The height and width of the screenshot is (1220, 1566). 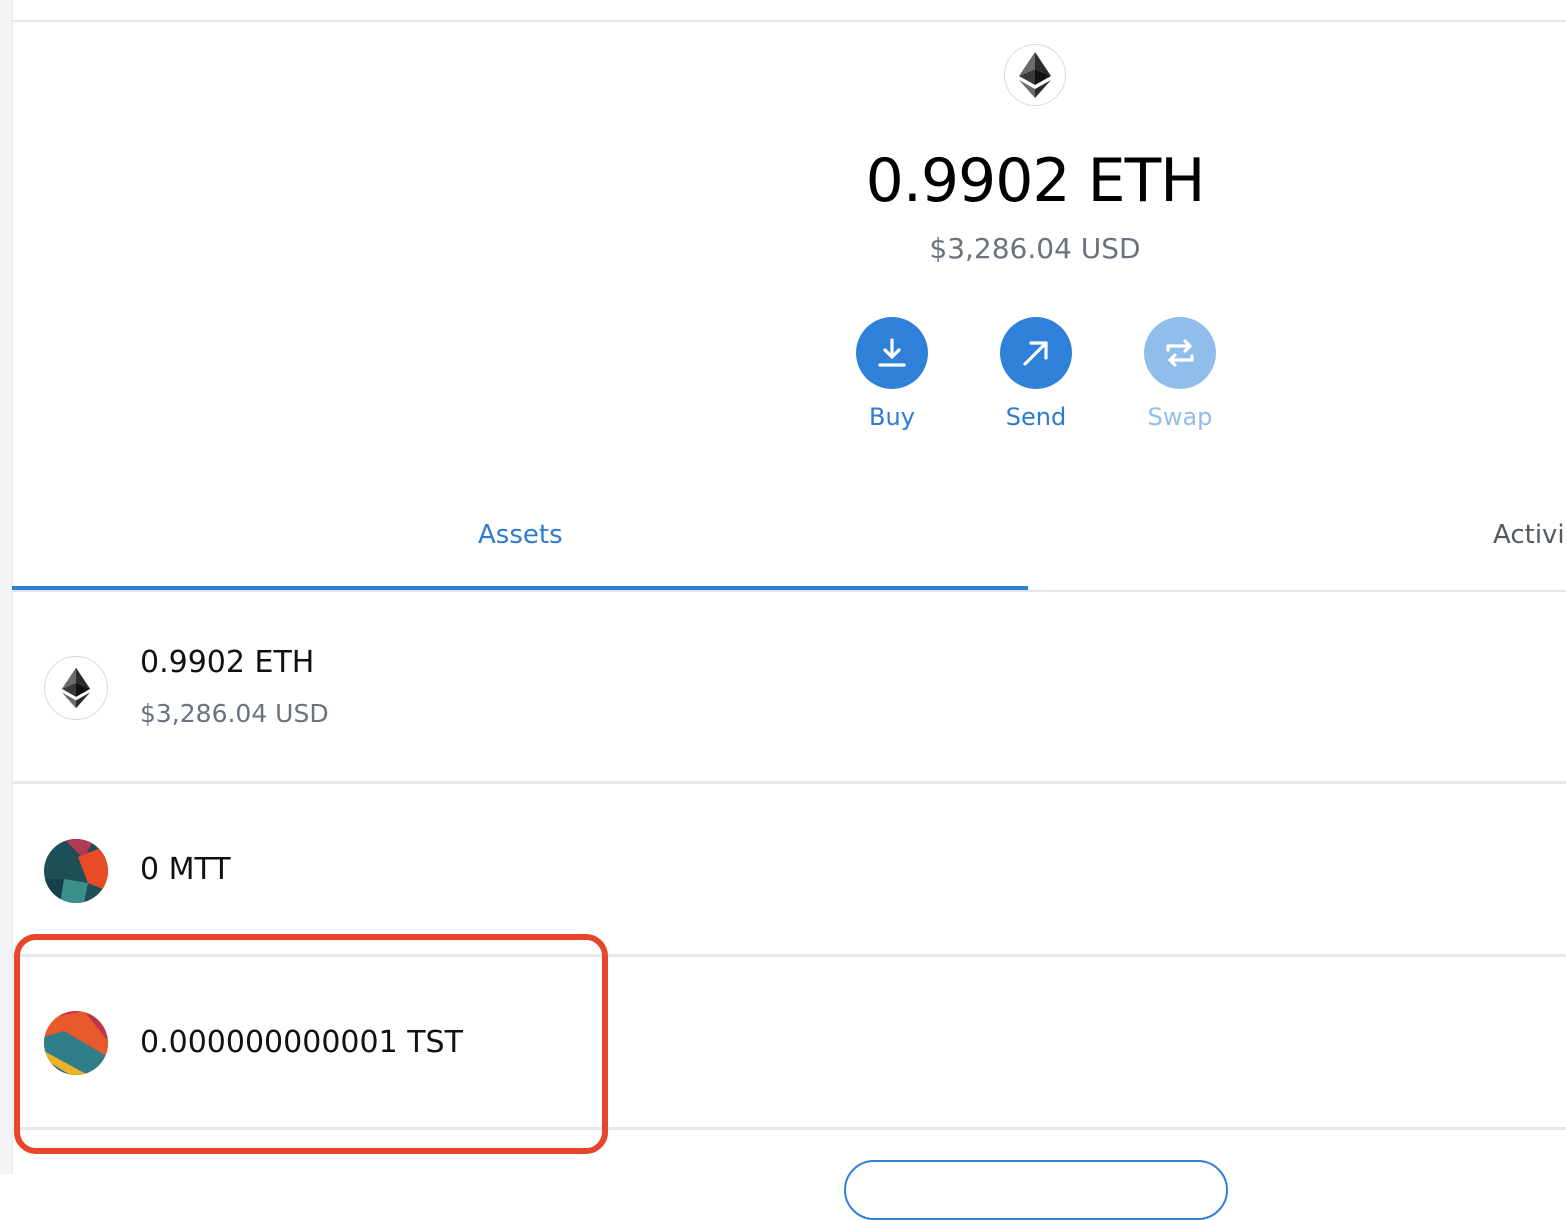 I want to click on send-label: Send, so click(x=1036, y=417).